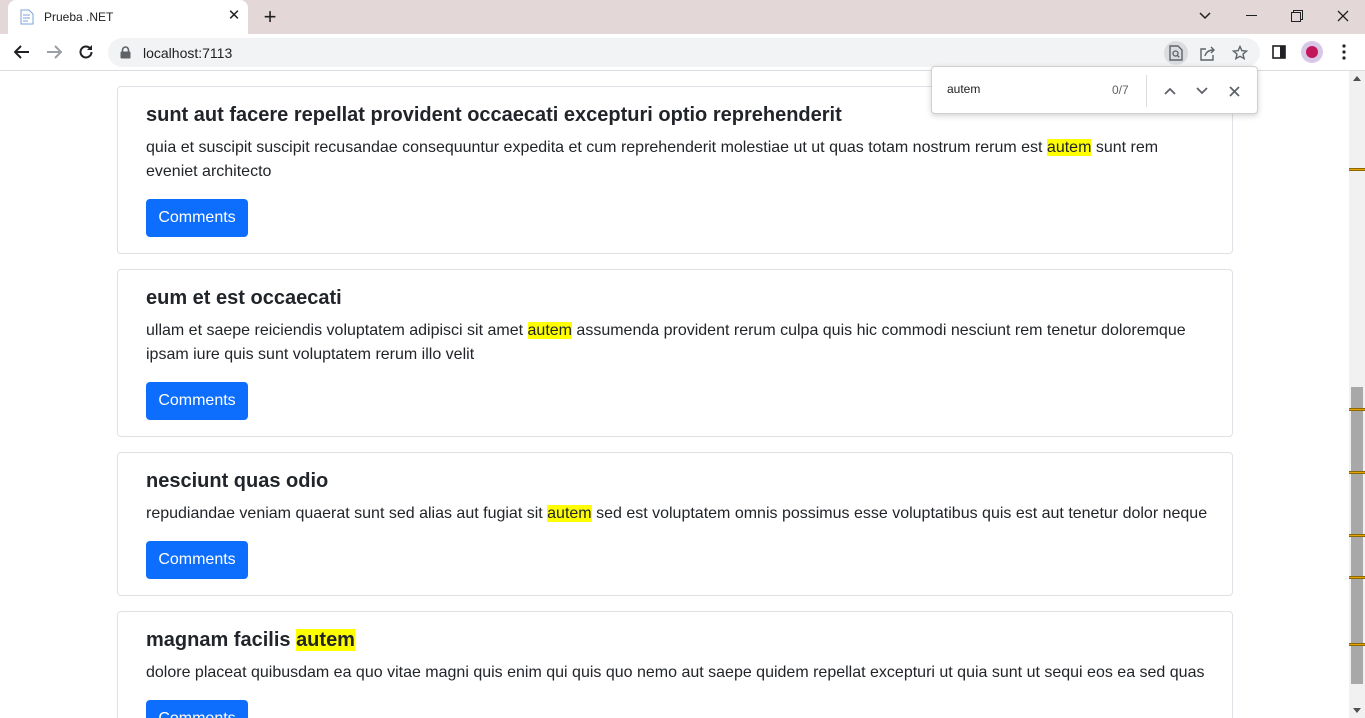 The image size is (1365, 718). I want to click on avatar, so click(1312, 52).